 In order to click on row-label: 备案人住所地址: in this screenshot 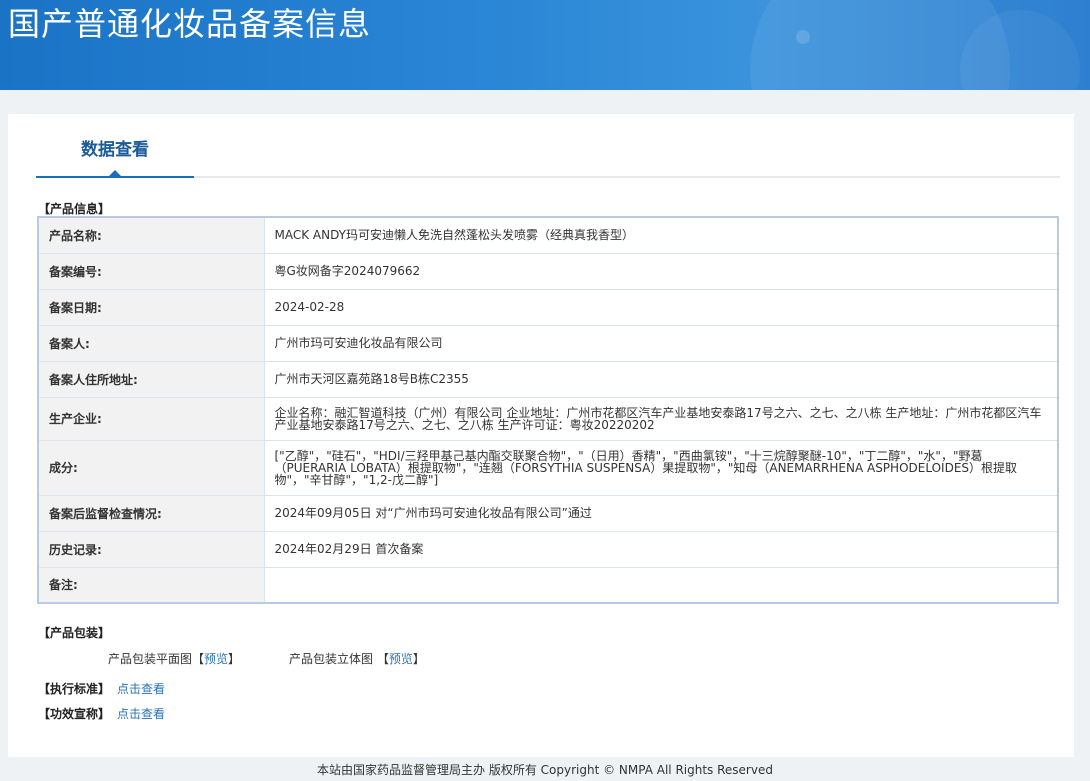, I will do `click(151, 379)`.